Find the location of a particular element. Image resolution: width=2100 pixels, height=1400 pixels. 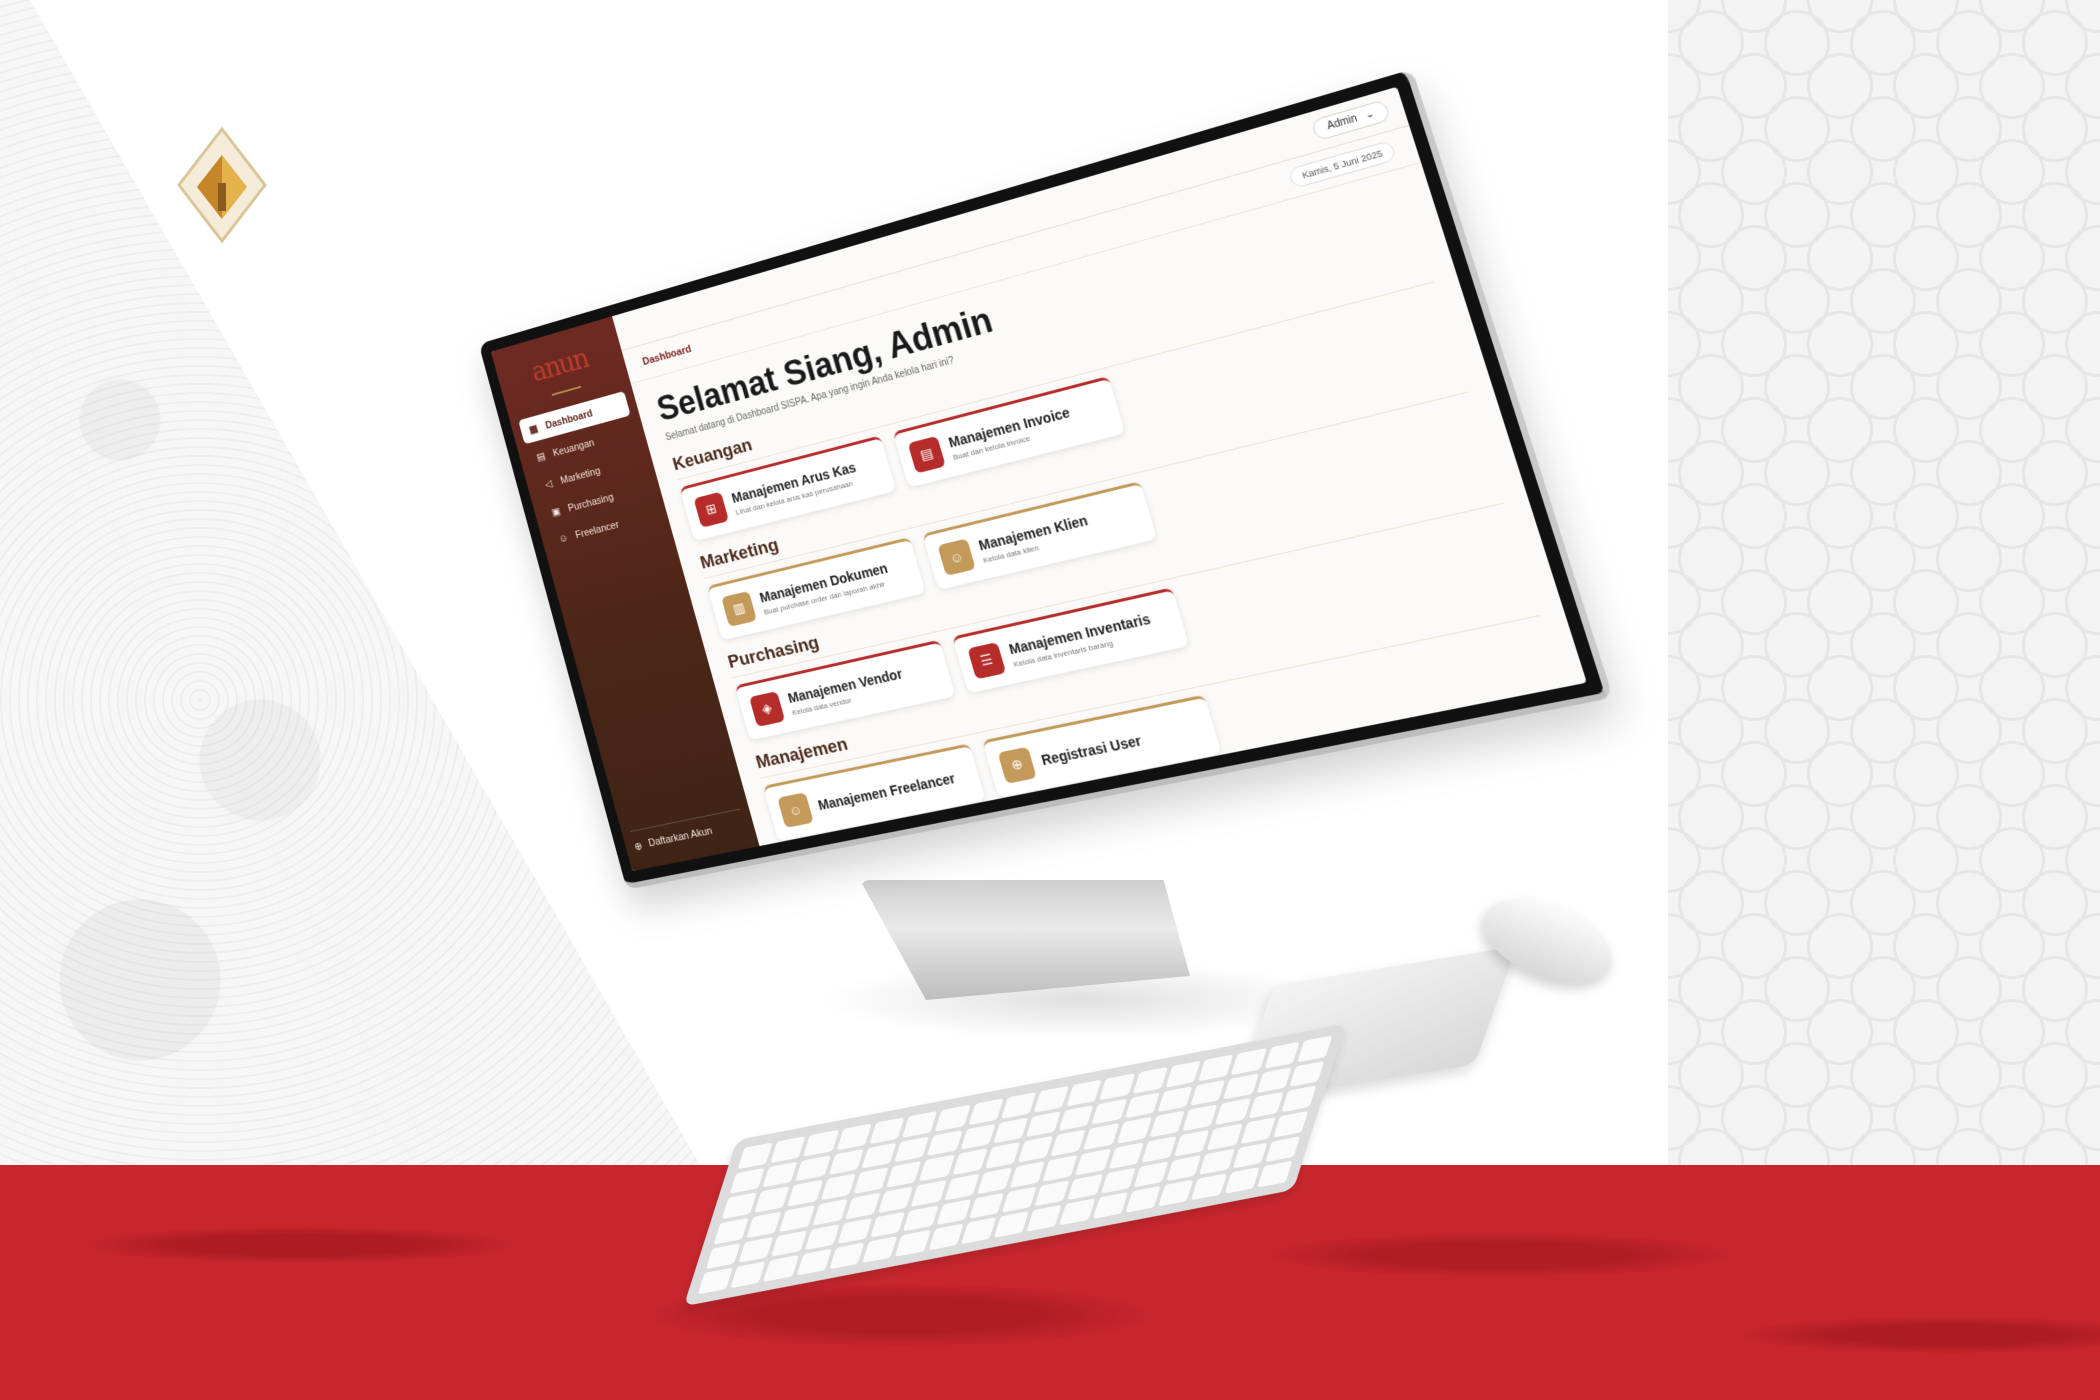

sidebar-item-label: Freelancer is located at coordinates (597, 530).